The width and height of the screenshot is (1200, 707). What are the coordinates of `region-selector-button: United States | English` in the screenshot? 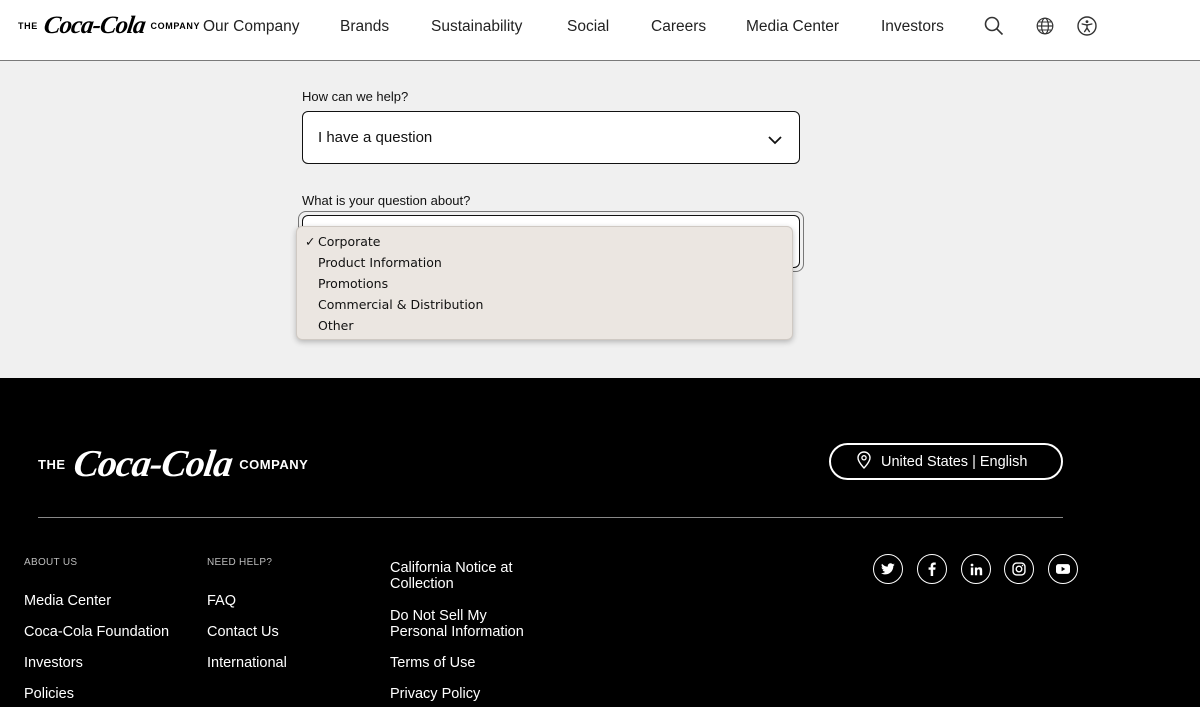 It's located at (946, 461).